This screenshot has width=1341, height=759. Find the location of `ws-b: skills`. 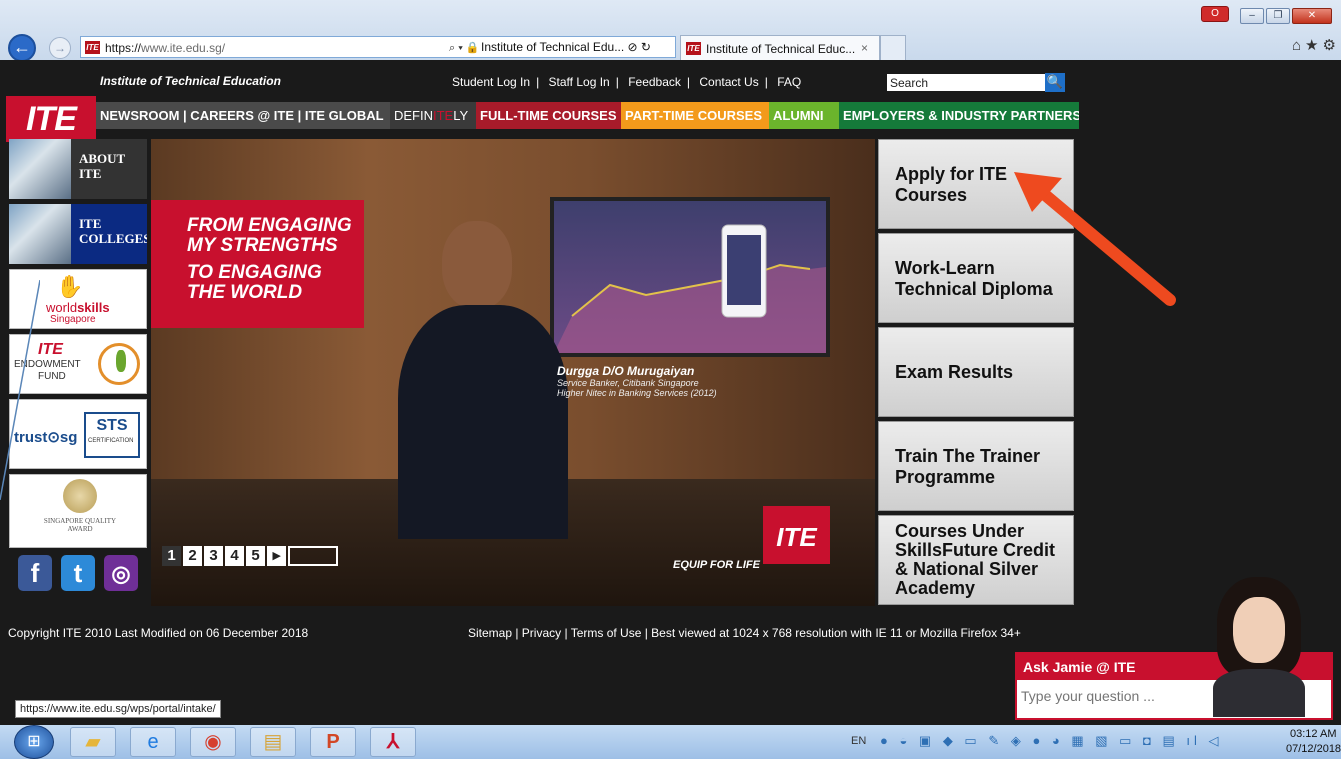

ws-b: skills is located at coordinates (93, 307).